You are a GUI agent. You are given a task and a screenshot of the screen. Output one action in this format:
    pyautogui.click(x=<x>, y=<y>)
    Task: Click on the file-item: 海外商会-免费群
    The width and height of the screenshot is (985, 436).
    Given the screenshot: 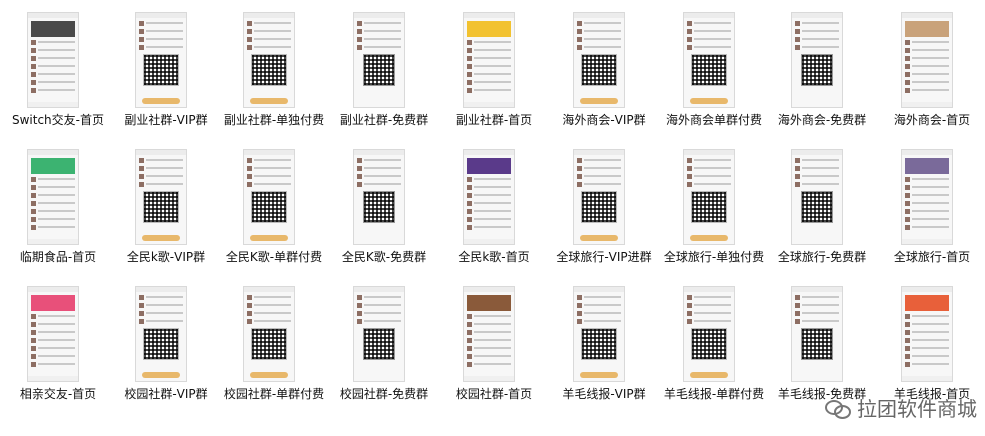 What is the action you would take?
    pyautogui.click(x=822, y=79)
    